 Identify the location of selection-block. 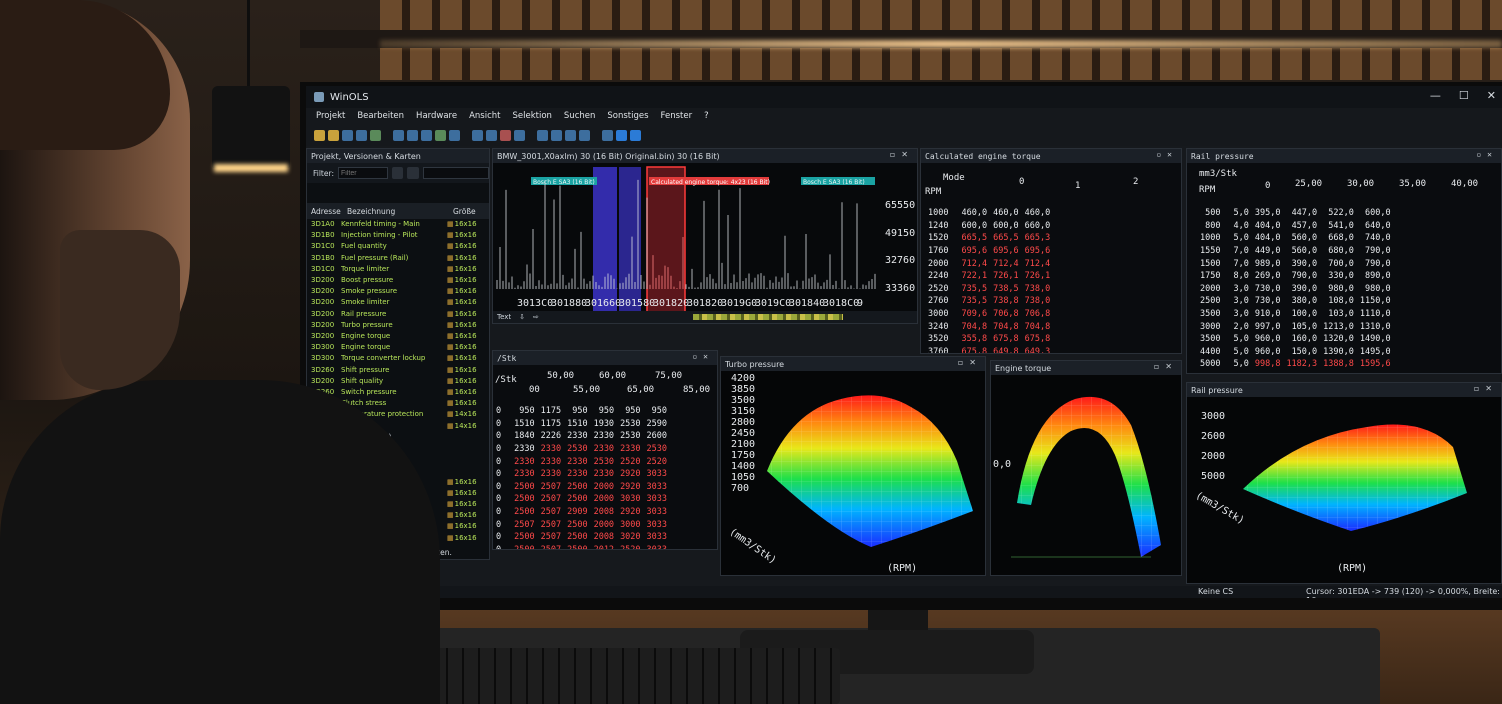
(605, 240).